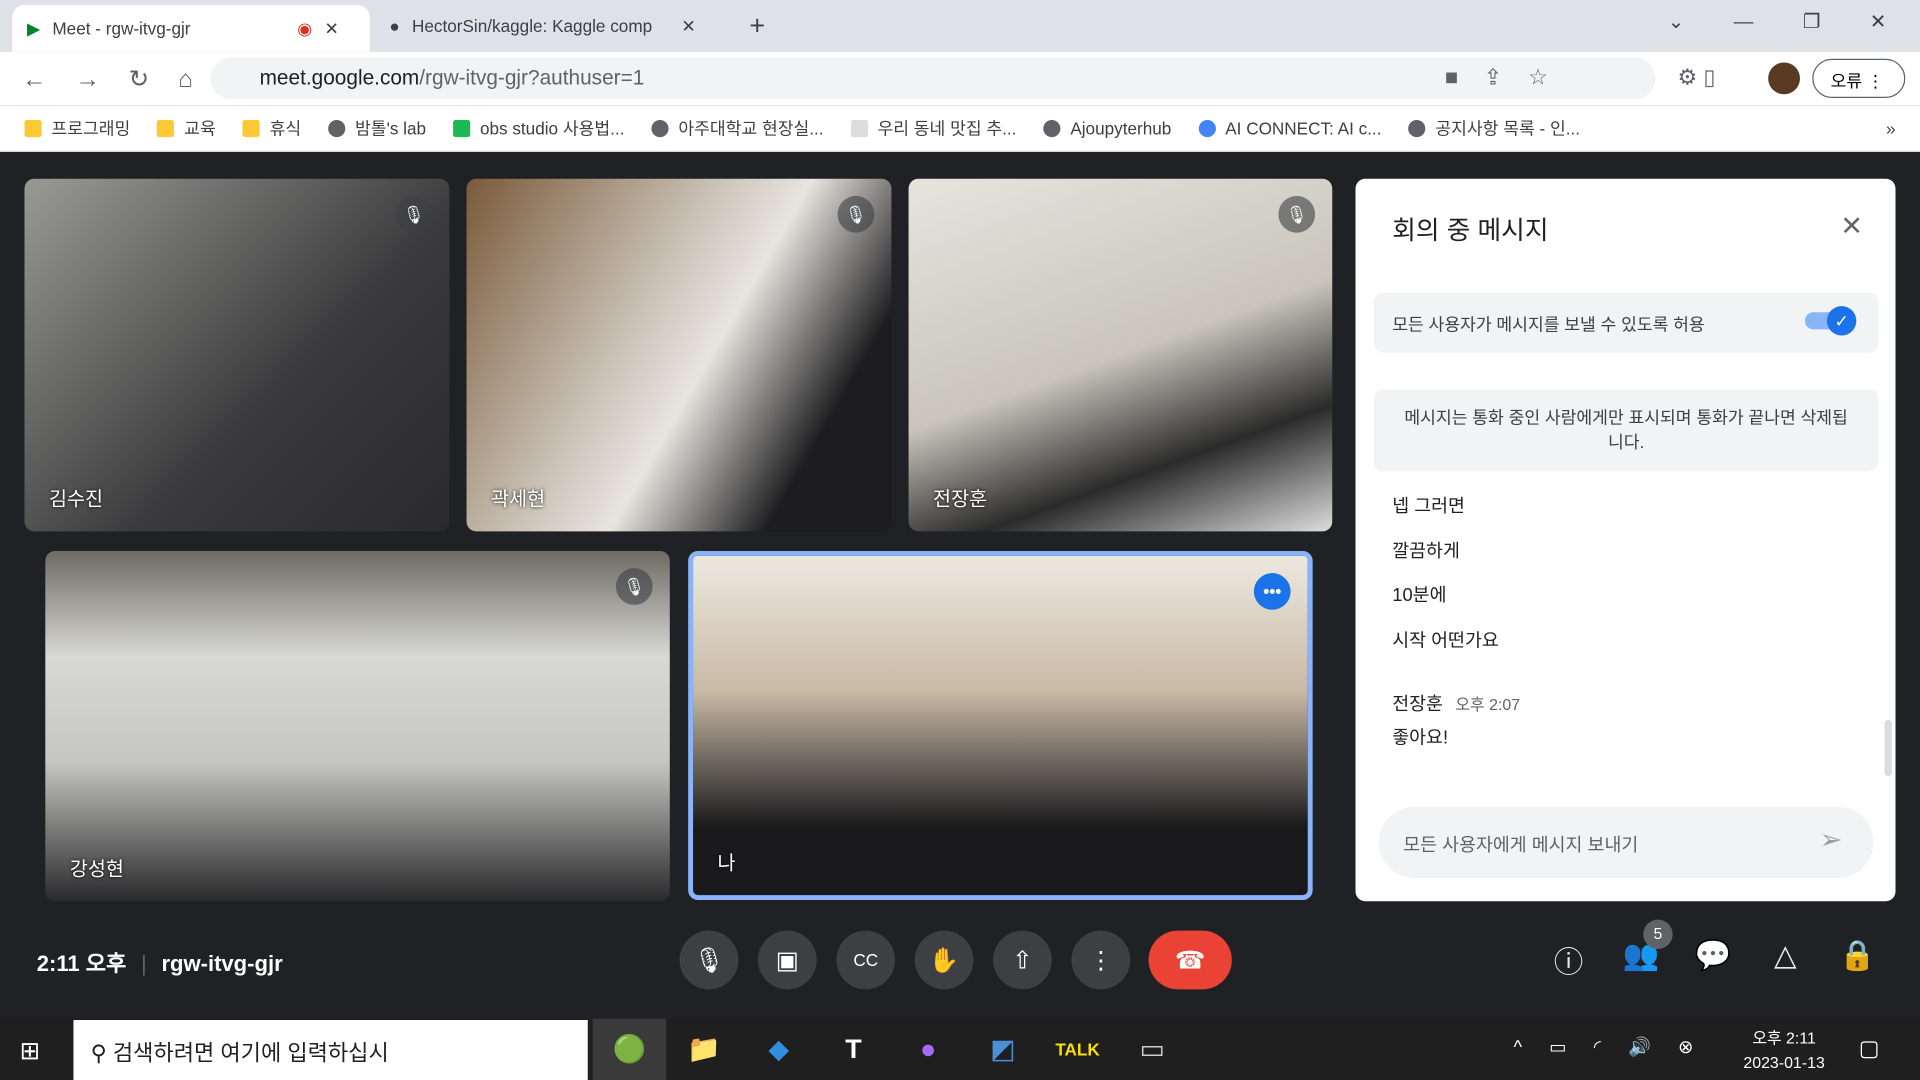 The image size is (1920, 1080). I want to click on github-desktop-icon: ●, so click(927, 1049).